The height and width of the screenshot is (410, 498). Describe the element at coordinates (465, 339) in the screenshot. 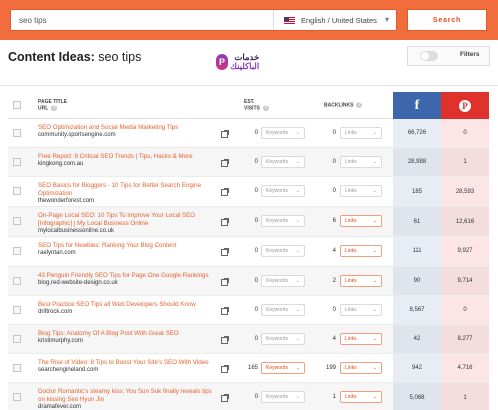

I see `pinterest-shares-value: 8,277` at that location.